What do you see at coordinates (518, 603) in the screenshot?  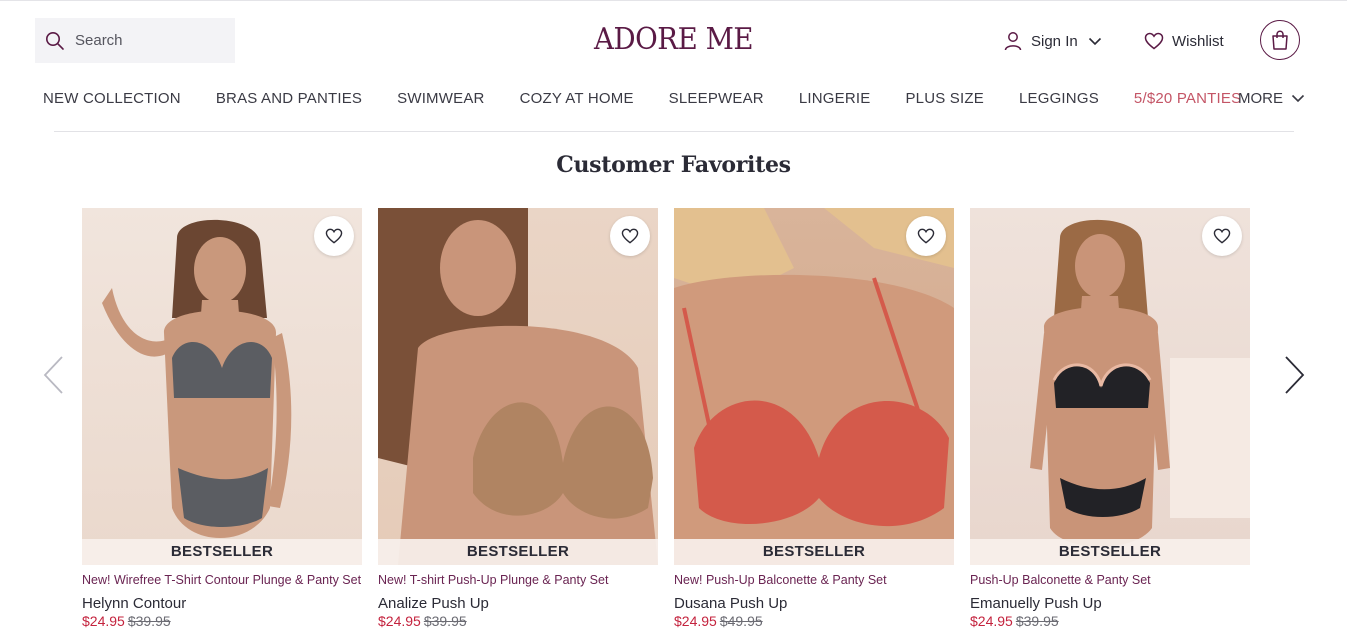 I see `product-name: Analize Push Up` at bounding box center [518, 603].